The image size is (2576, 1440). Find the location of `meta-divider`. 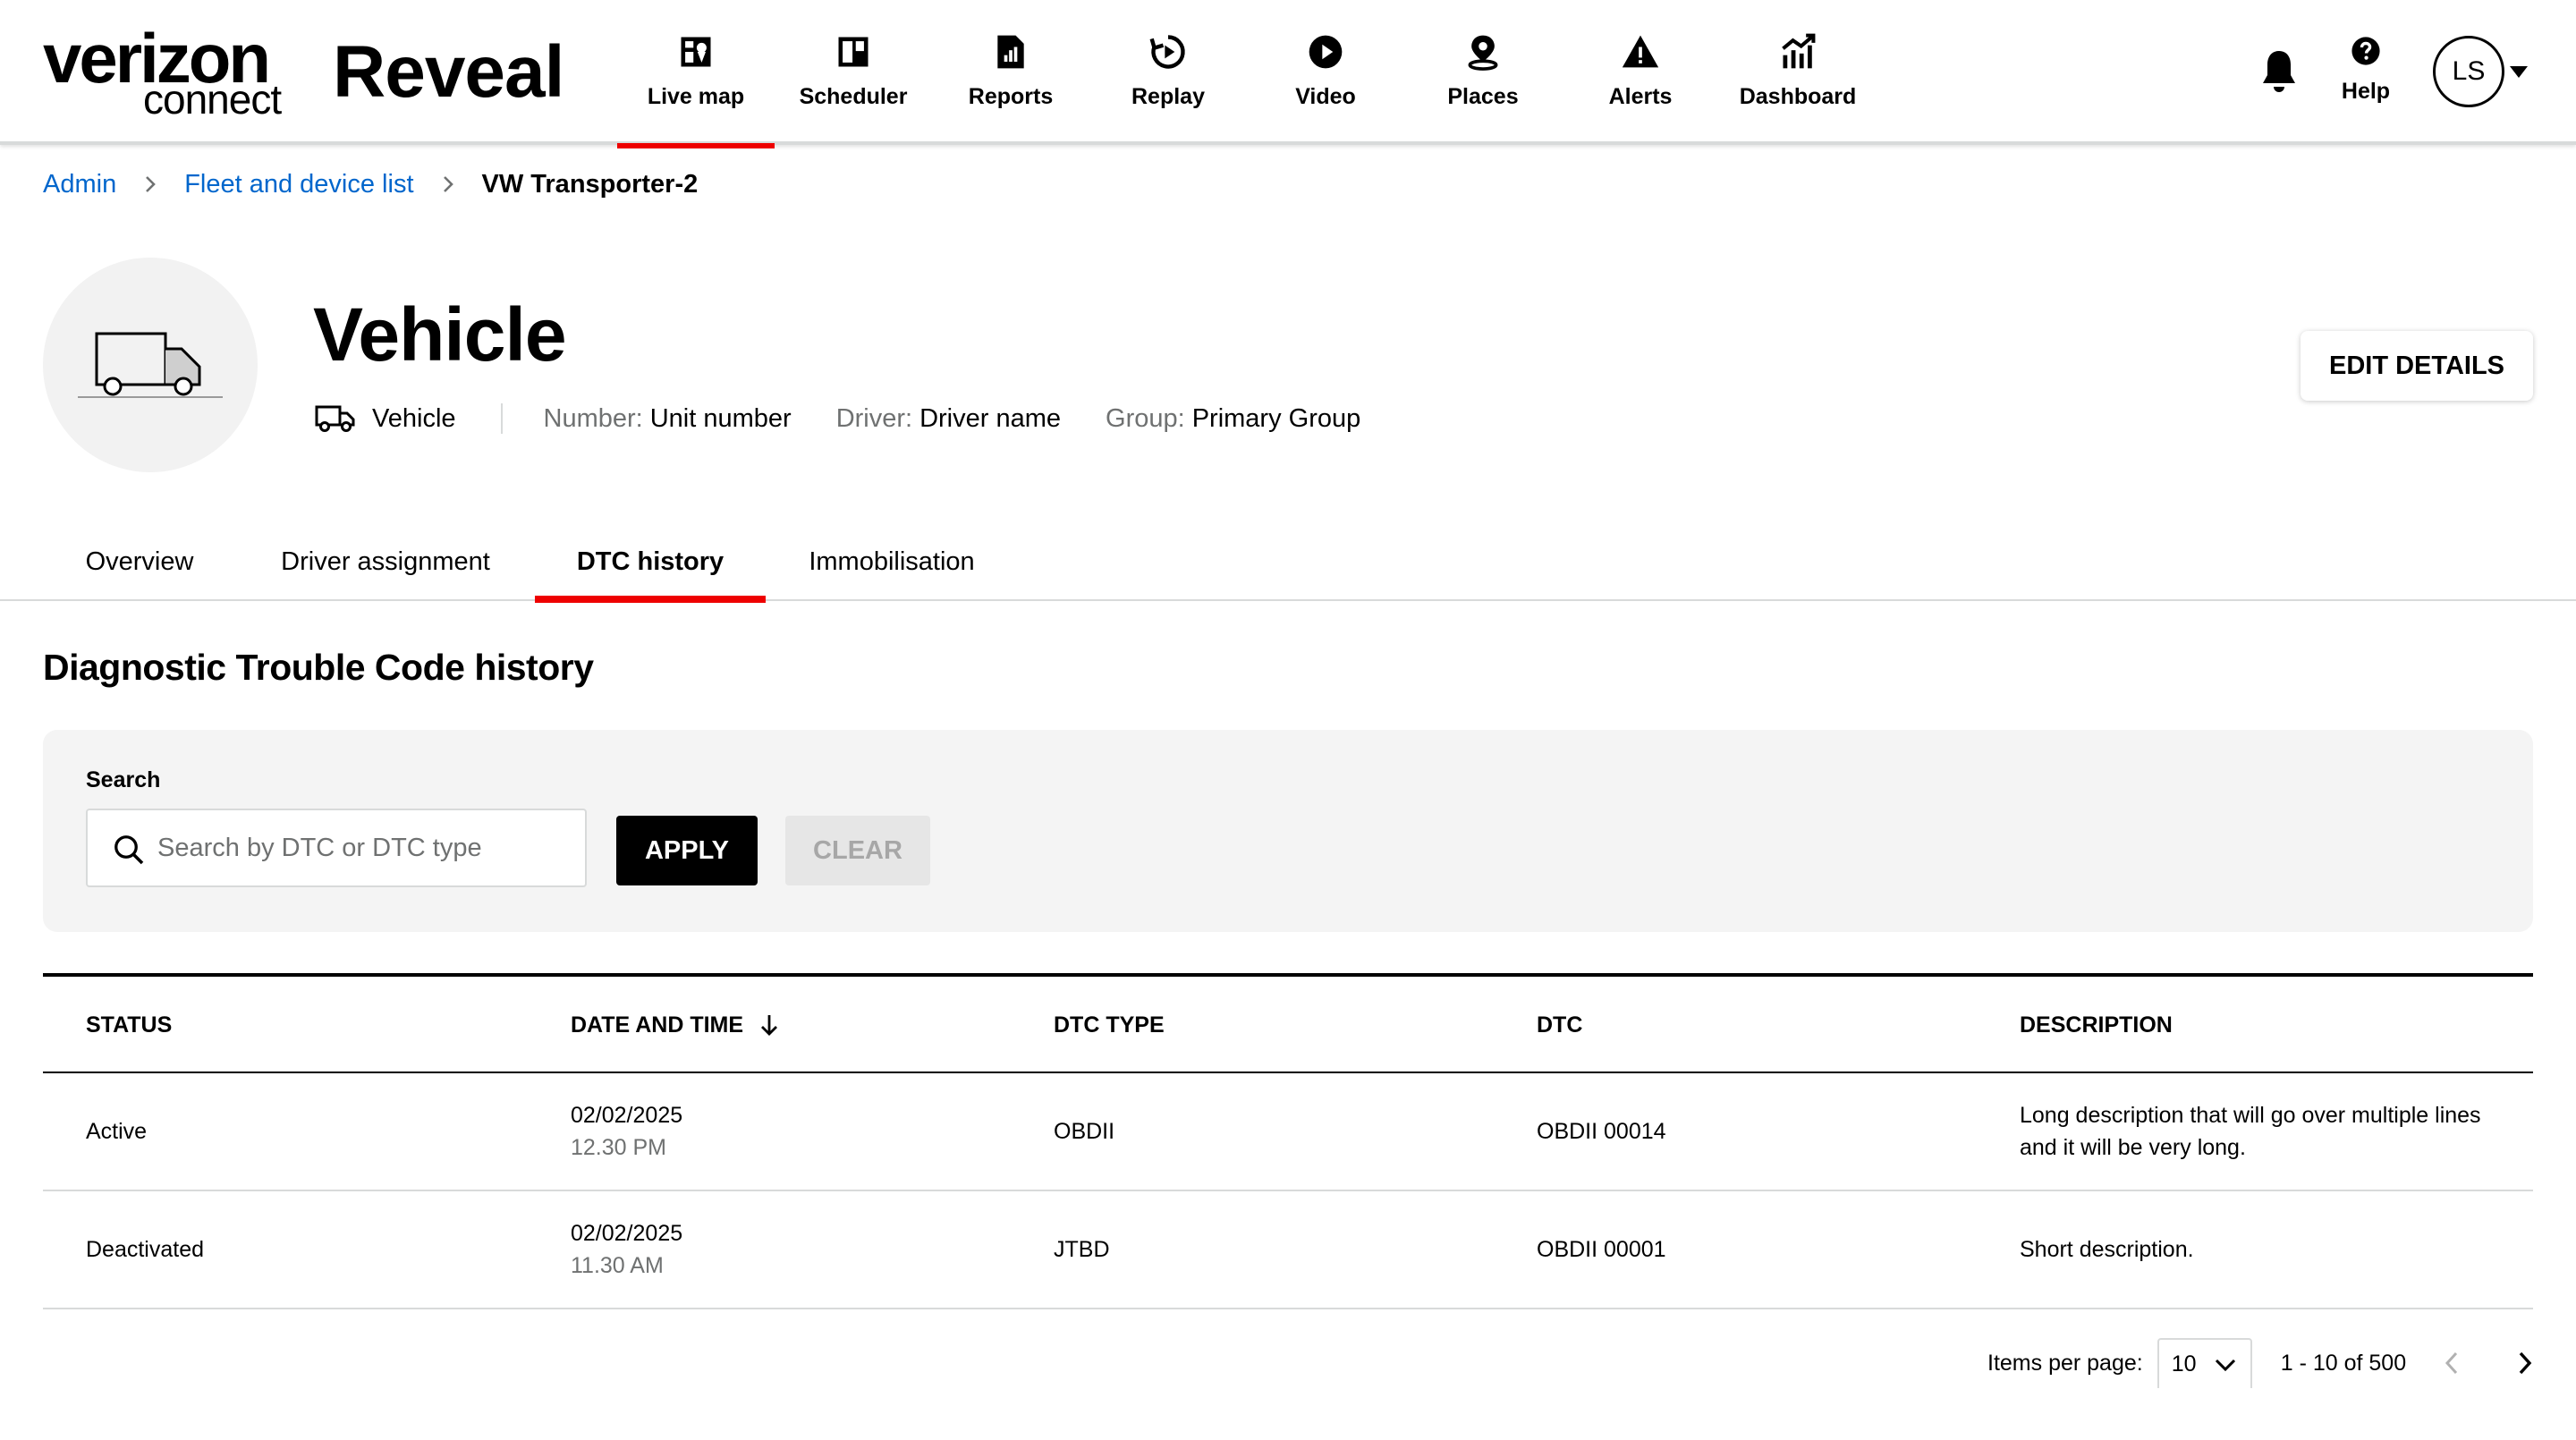

meta-divider is located at coordinates (501, 418).